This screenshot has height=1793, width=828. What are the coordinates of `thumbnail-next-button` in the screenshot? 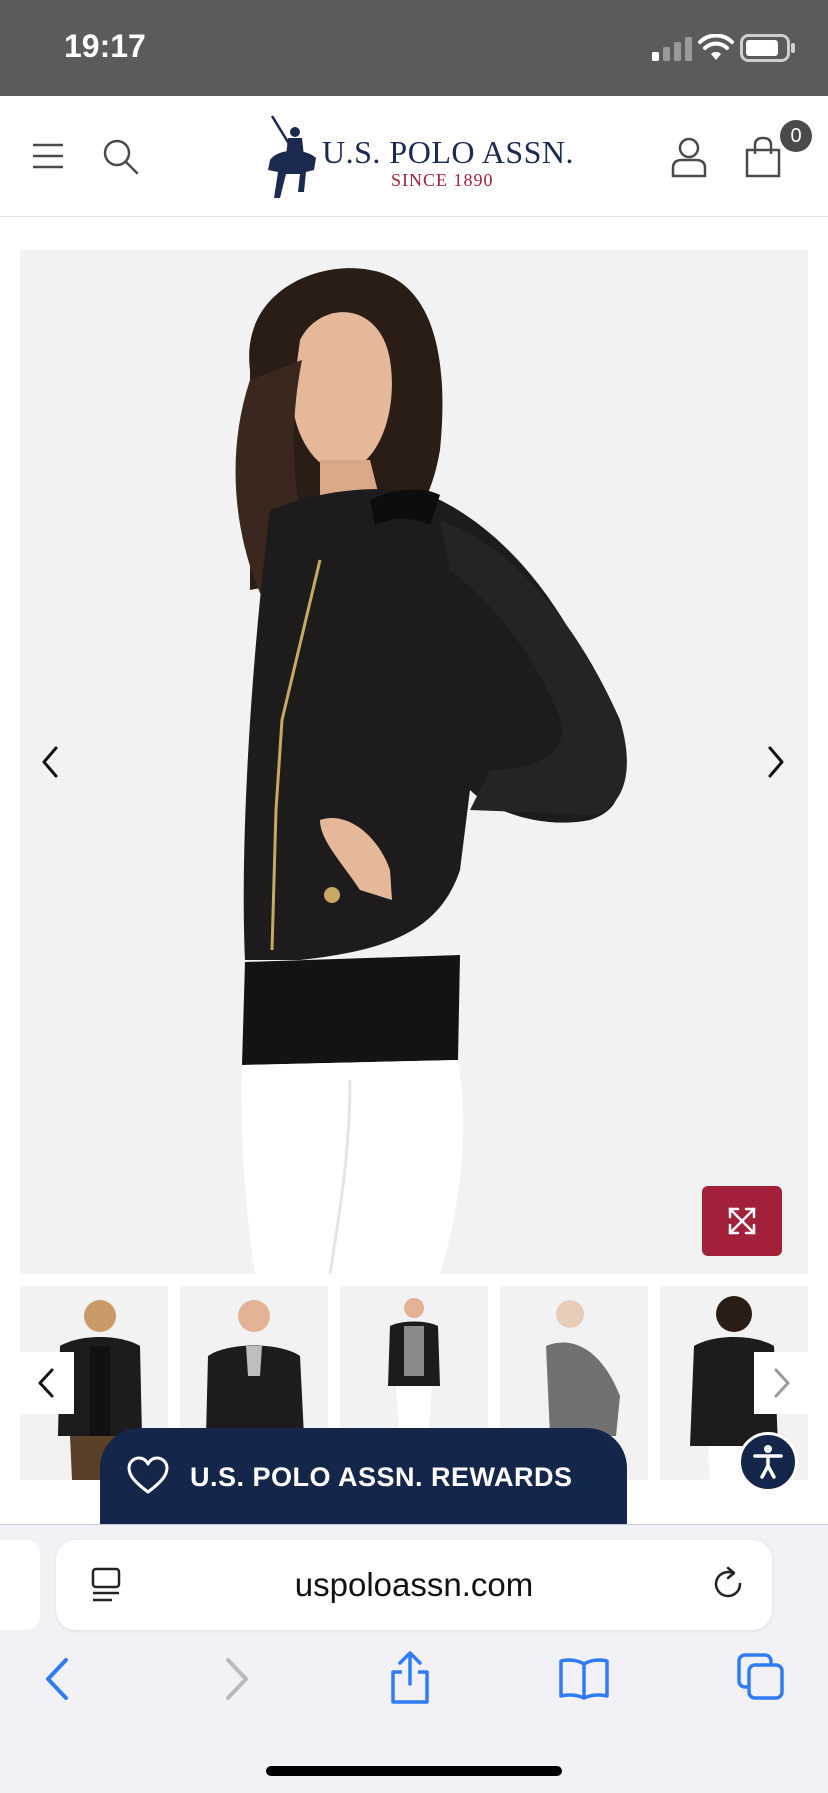 It's located at (781, 1383).